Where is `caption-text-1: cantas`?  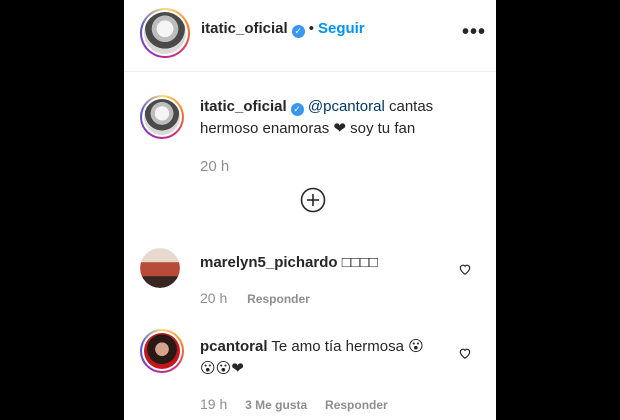 caption-text-1: cantas is located at coordinates (409, 106).